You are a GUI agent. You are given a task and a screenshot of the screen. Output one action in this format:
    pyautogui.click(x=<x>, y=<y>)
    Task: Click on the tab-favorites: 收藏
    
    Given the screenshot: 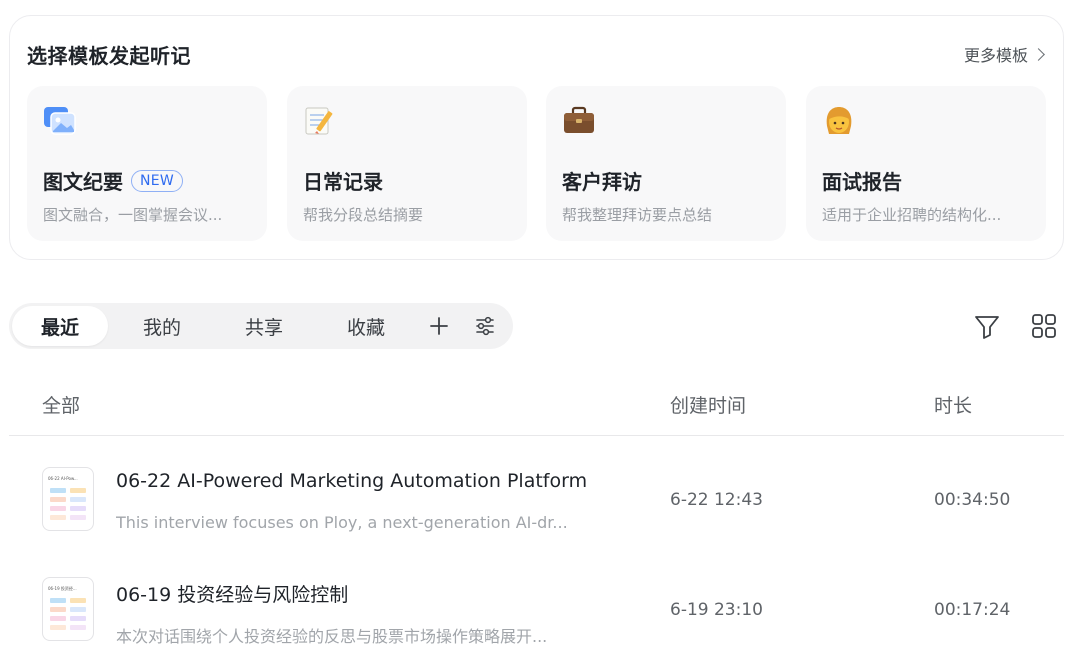 What is the action you would take?
    pyautogui.click(x=366, y=326)
    